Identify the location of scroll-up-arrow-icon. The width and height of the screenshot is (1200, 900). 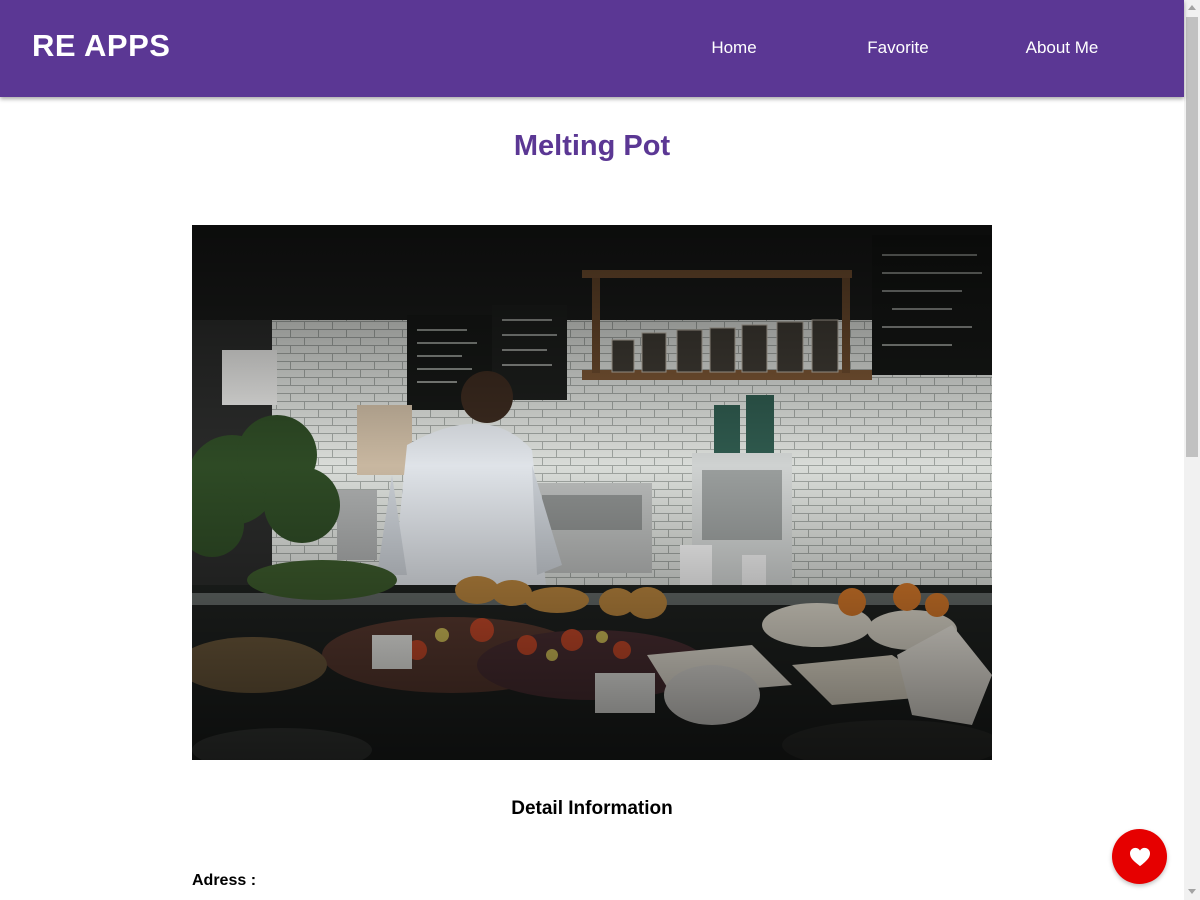
(1192, 7).